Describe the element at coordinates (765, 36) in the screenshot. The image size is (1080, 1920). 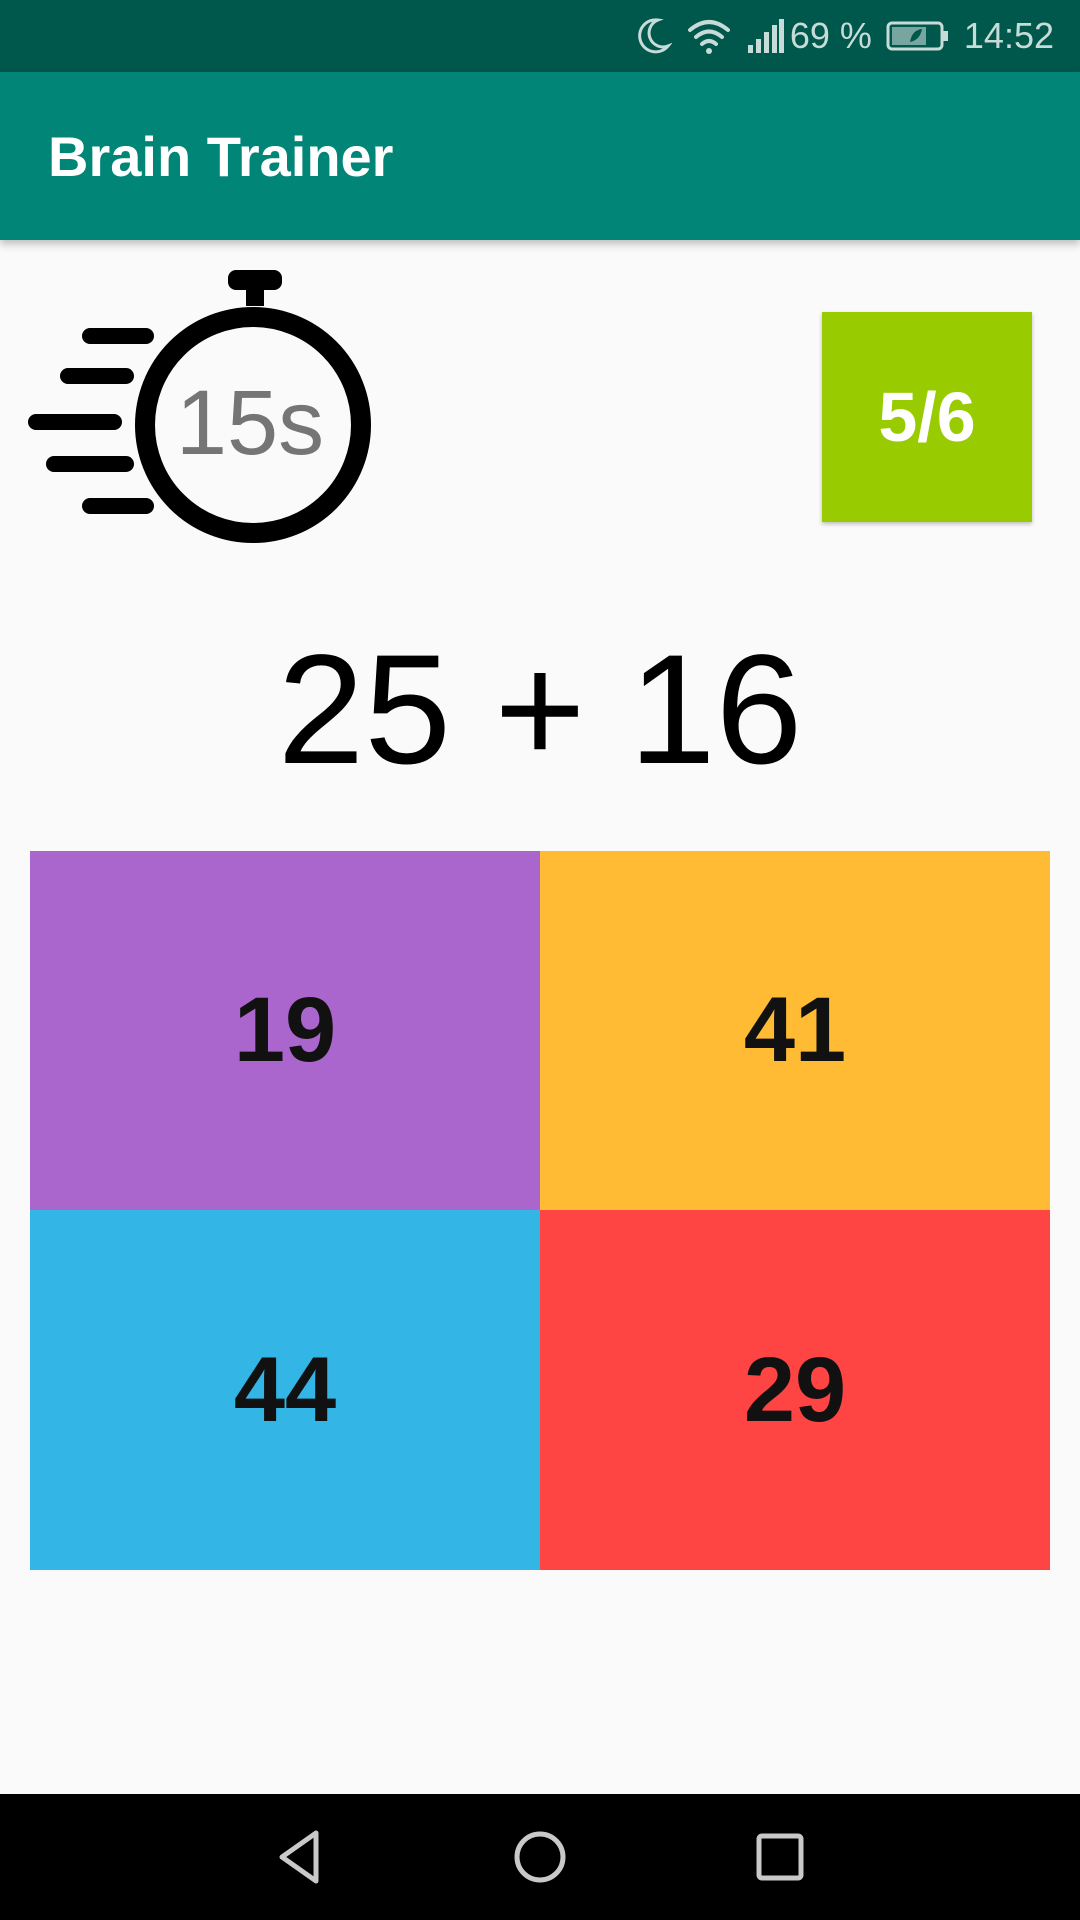
I see `signal-icon` at that location.